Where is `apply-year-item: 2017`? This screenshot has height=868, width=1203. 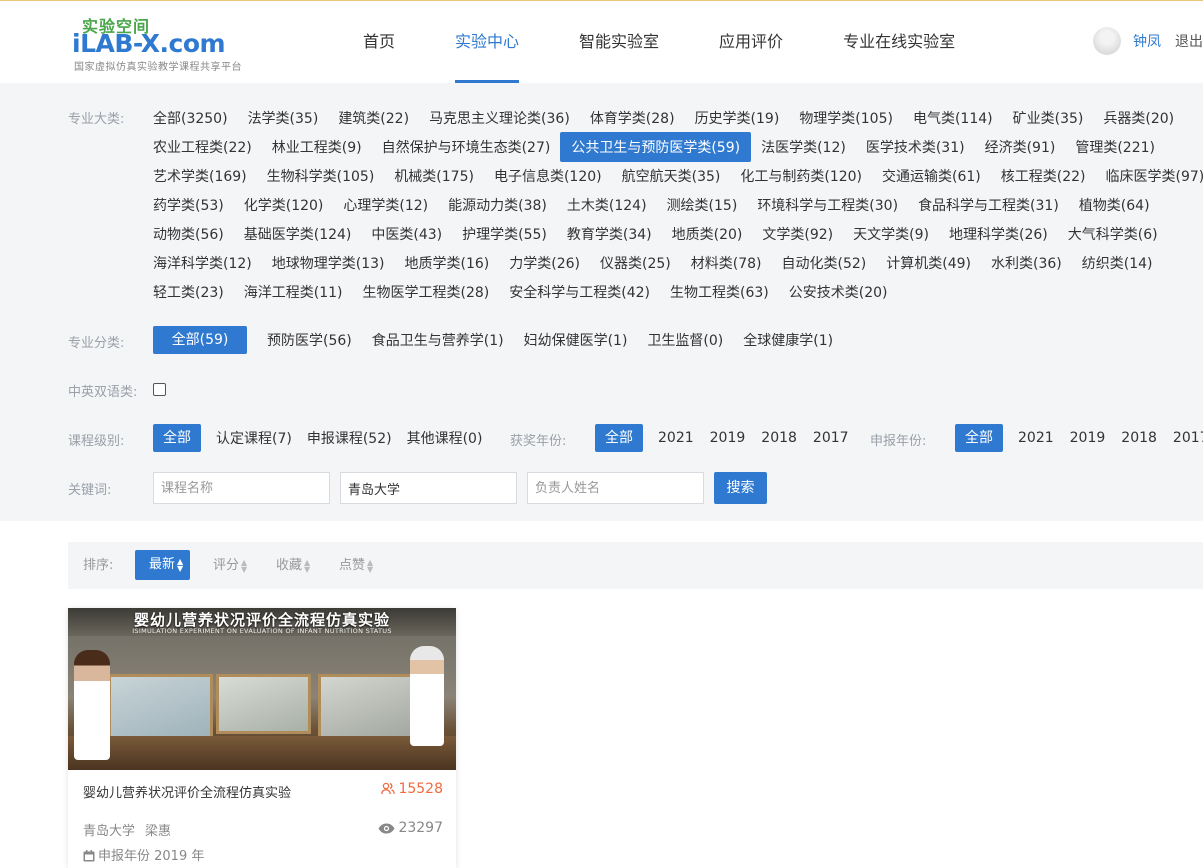
apply-year-item: 2017 is located at coordinates (1184, 438).